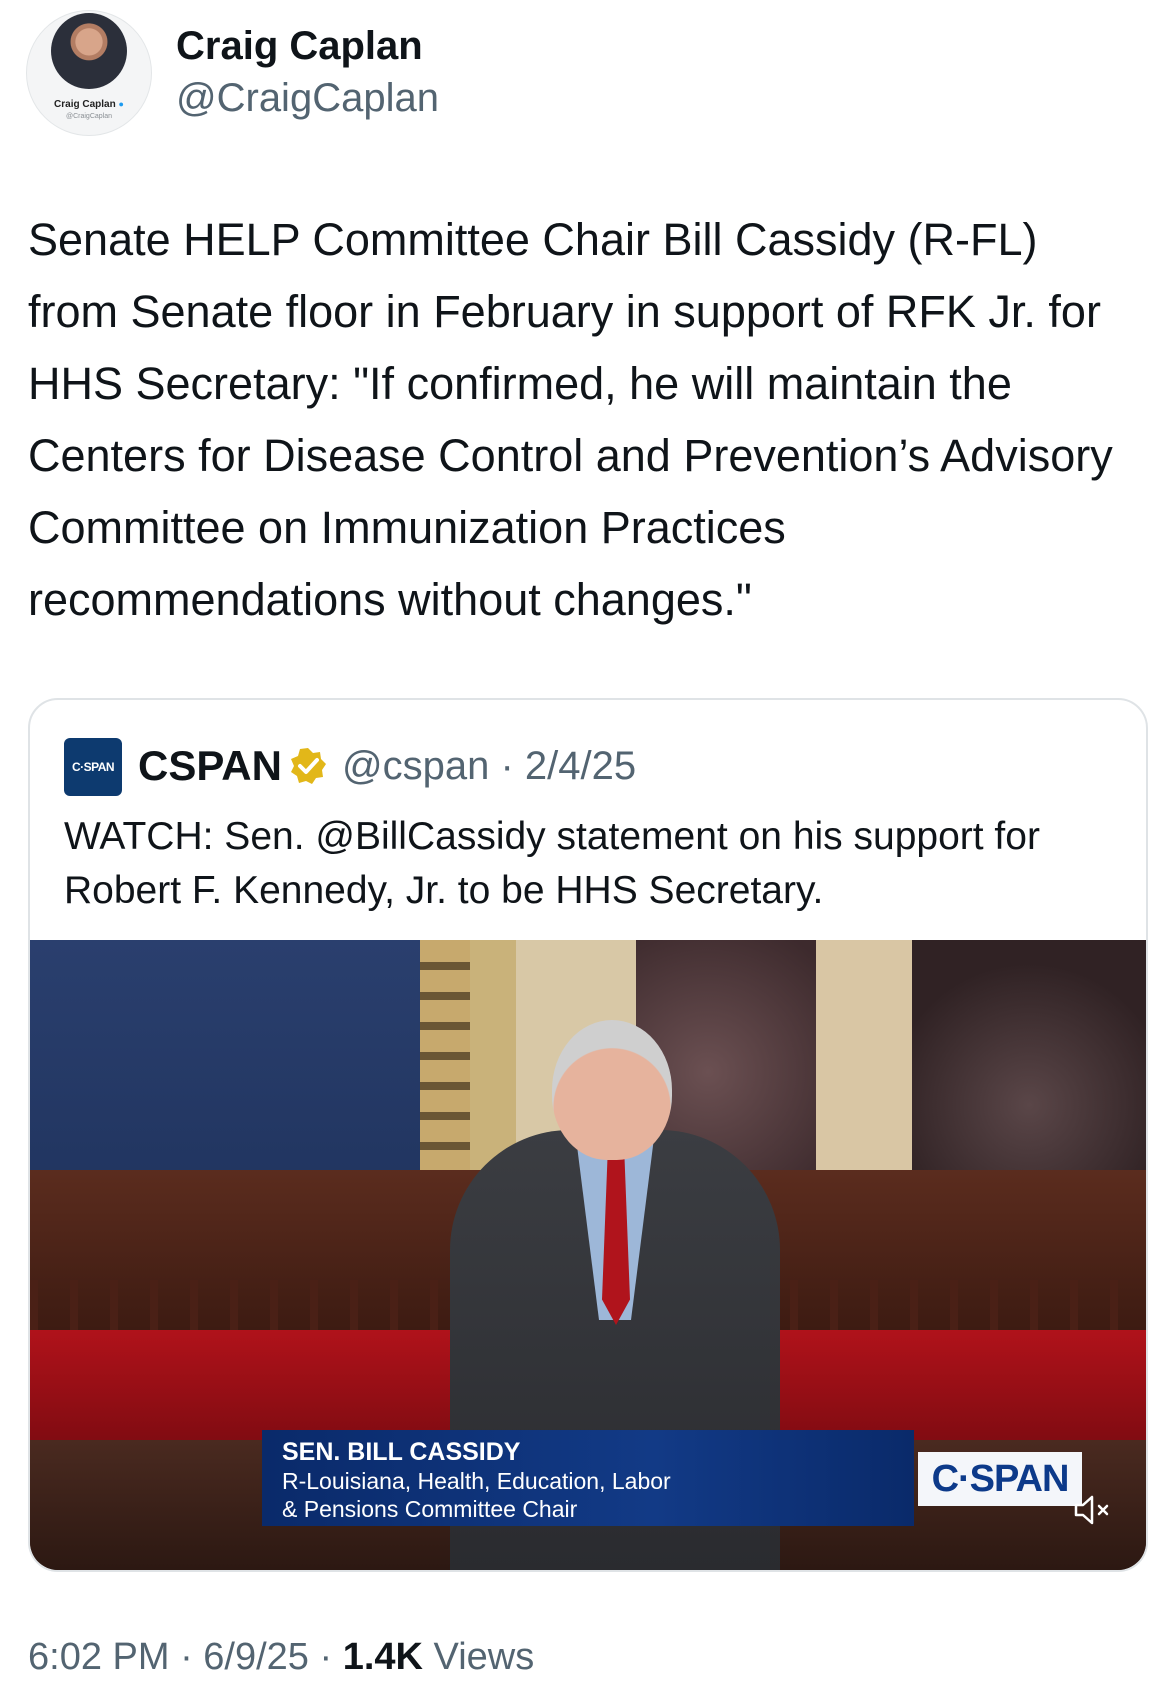 Image resolution: width=1170 pixels, height=1705 pixels. What do you see at coordinates (89, 116) in the screenshot?
I see `avatar-caption-handle: @CraigCaplan` at bounding box center [89, 116].